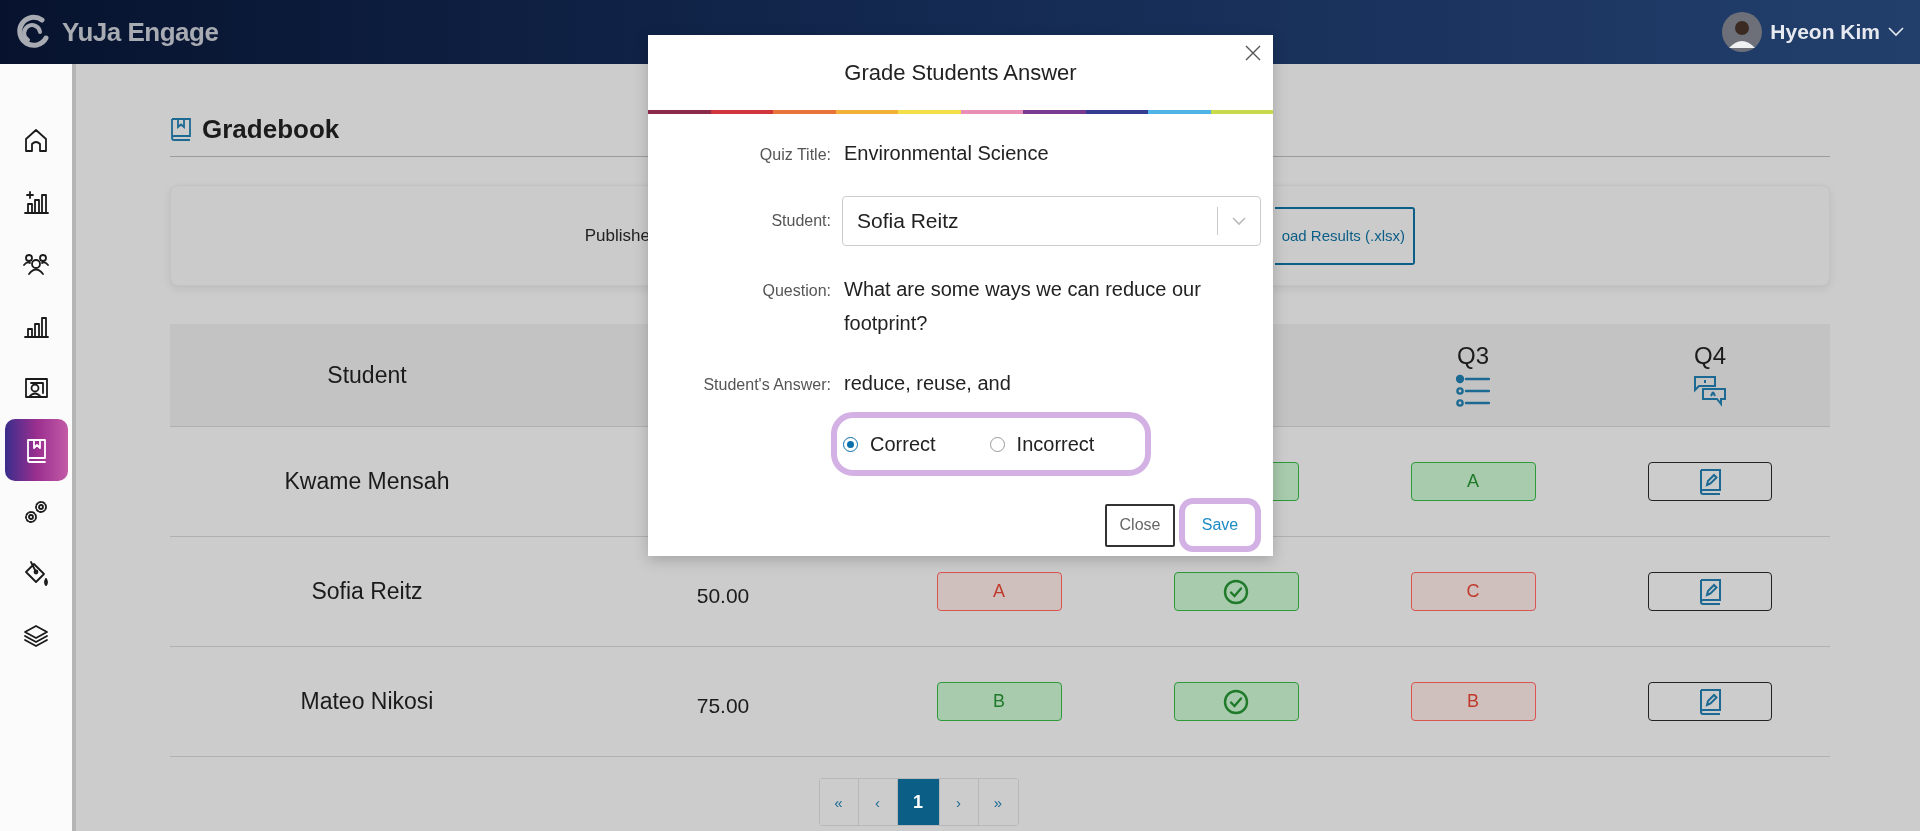  What do you see at coordinates (1055, 444) in the screenshot?
I see `radio-label: Incorrect` at bounding box center [1055, 444].